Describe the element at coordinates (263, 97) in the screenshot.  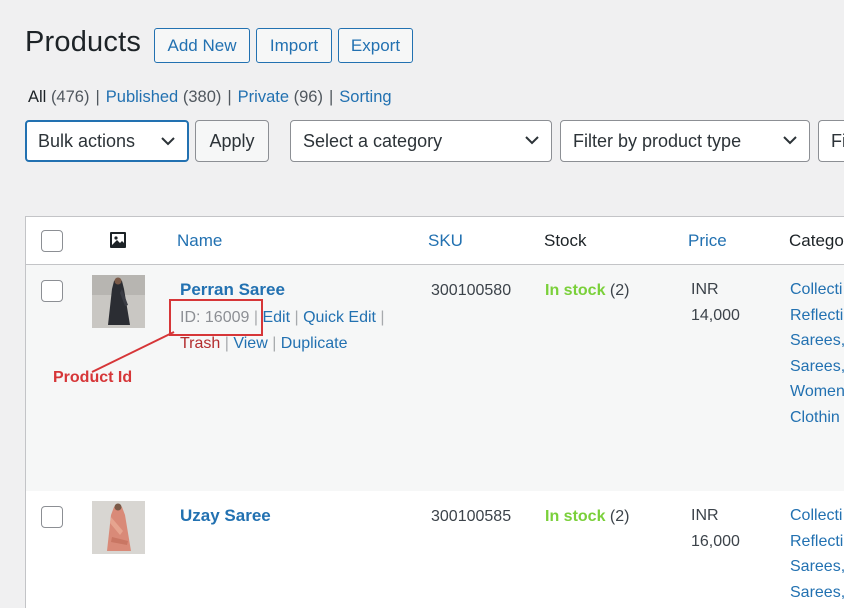
I see `view-private: Private` at that location.